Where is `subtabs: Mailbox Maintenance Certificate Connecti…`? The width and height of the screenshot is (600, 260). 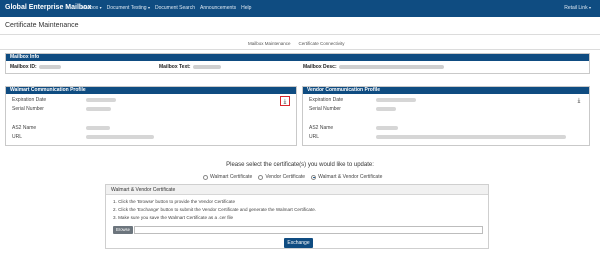
subtabs: Mailbox Maintenance Certificate Connecti… is located at coordinates (296, 43).